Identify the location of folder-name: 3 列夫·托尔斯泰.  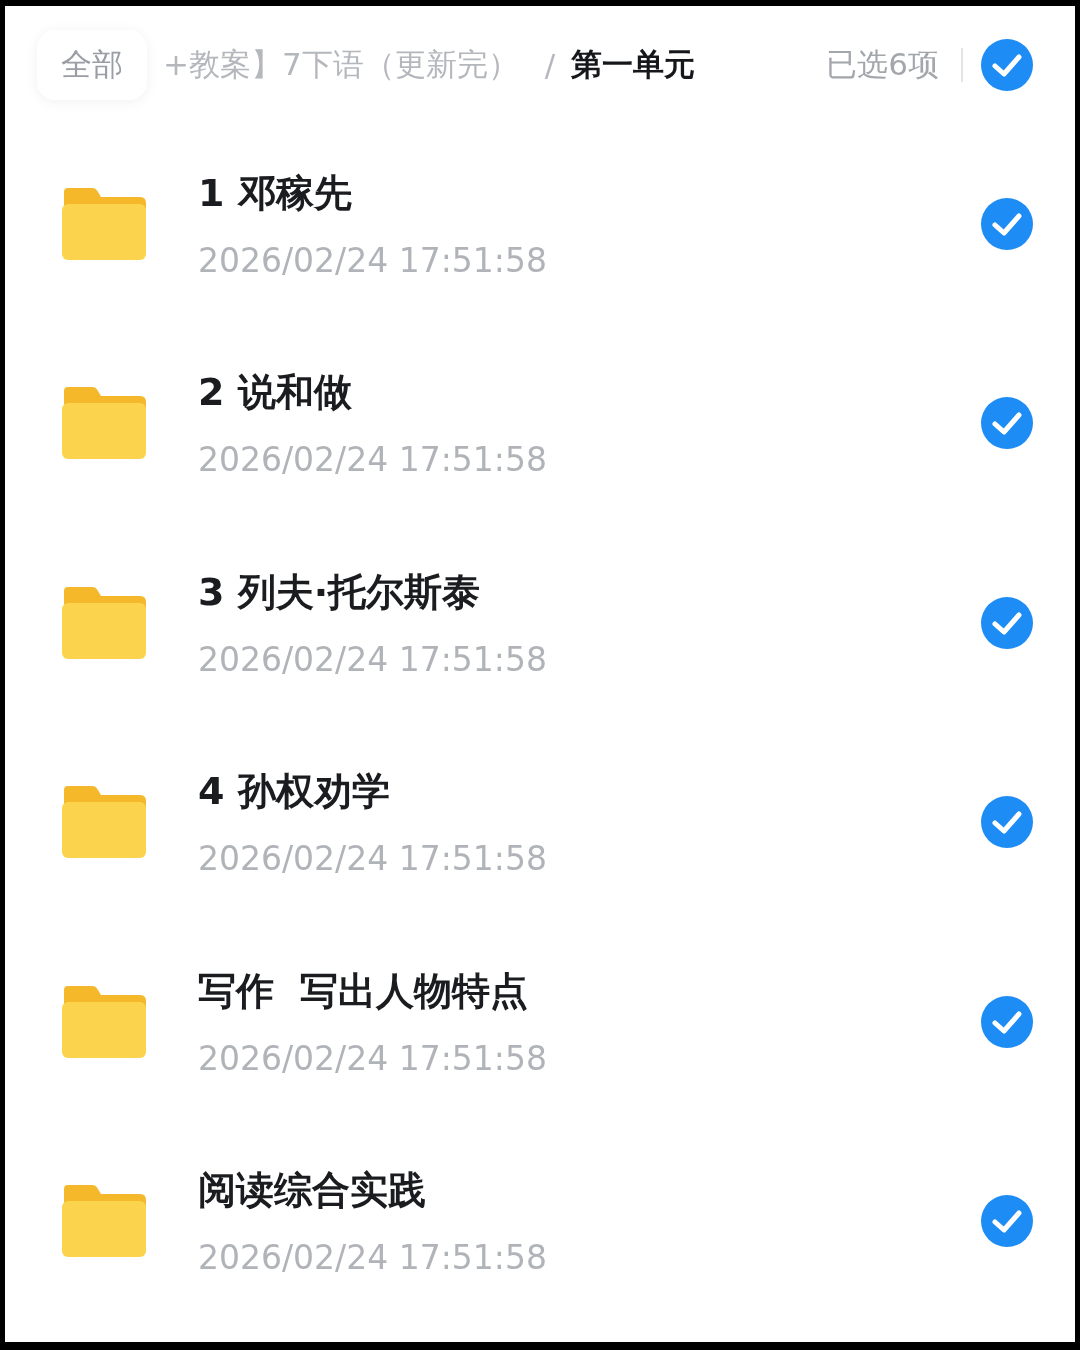
(340, 592).